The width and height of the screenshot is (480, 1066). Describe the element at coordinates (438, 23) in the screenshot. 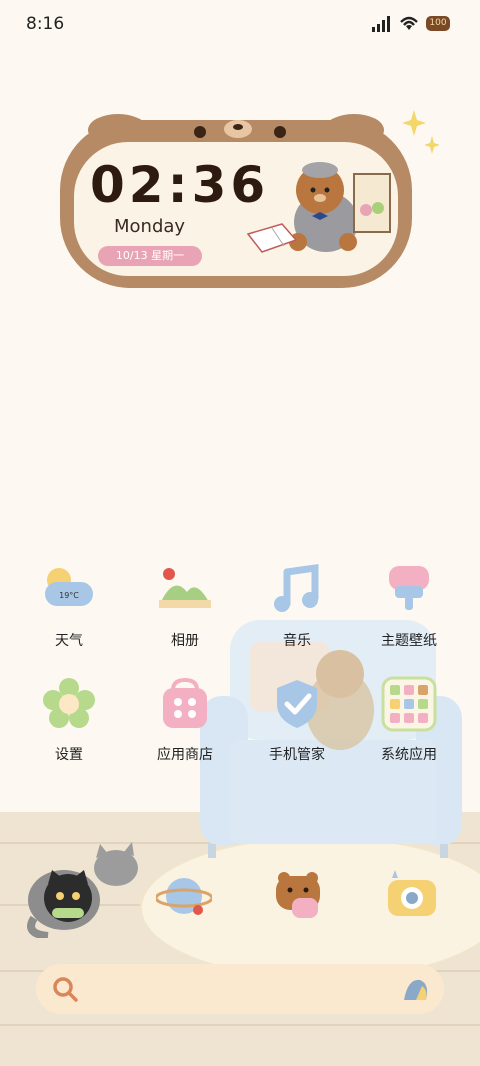

I see `battery-icon: 100` at that location.